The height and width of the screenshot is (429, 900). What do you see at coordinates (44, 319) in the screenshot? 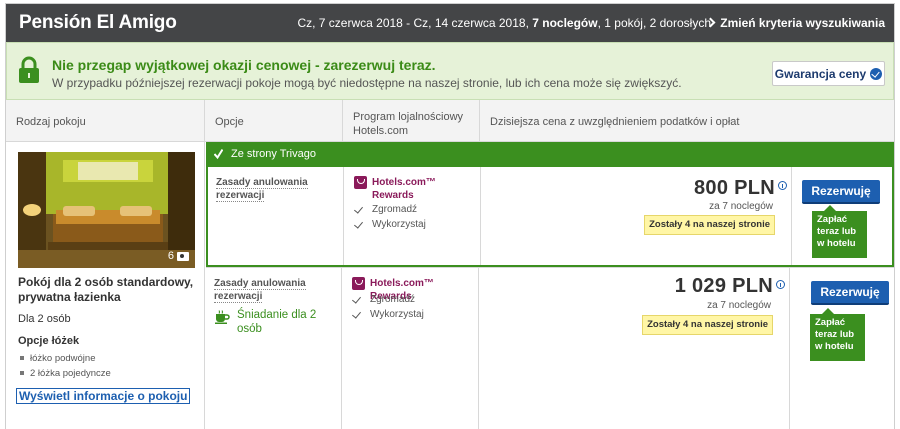
I see `room-occupancy: Dla 2 osób` at bounding box center [44, 319].